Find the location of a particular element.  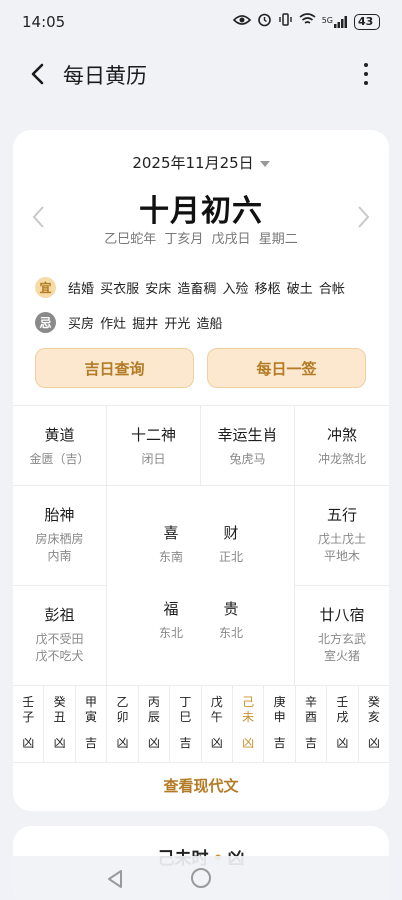

solar-date: 2025年11月25日 is located at coordinates (193, 163).